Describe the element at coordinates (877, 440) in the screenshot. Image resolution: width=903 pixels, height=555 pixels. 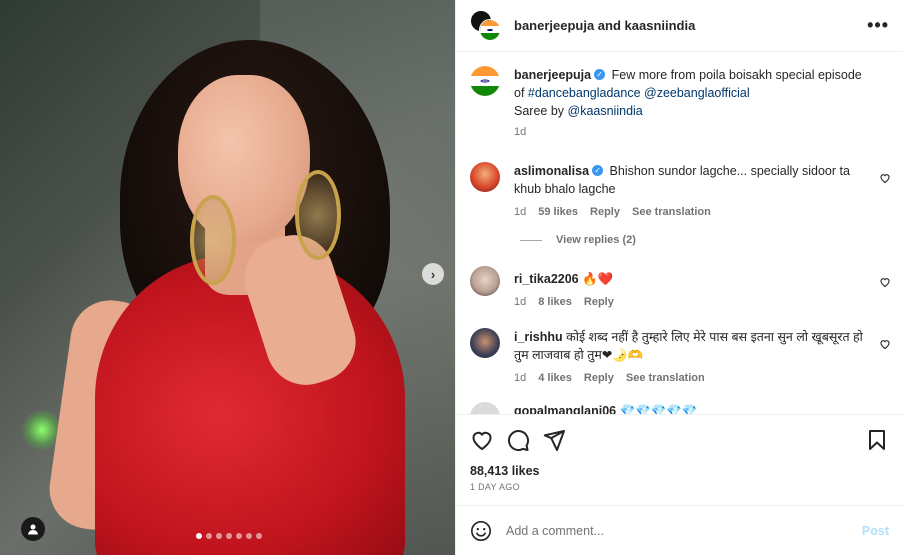
I see `bookmark-save-icon` at that location.